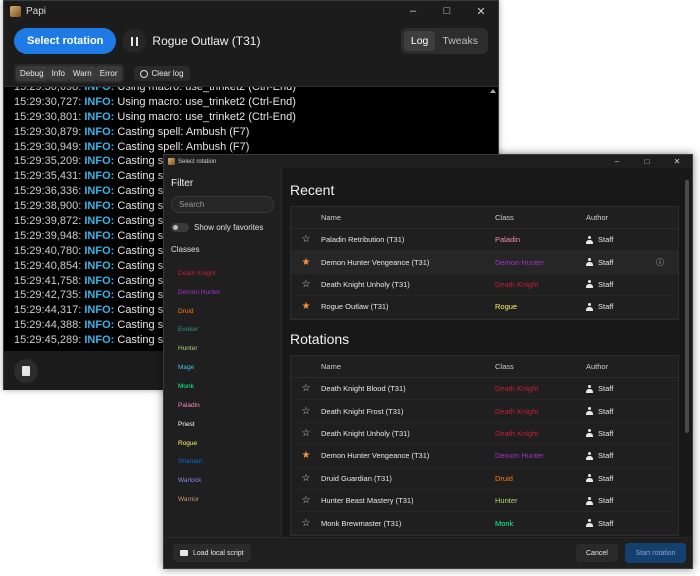 The height and width of the screenshot is (576, 700). Describe the element at coordinates (484, 523) in the screenshot. I see `table-row: ☆ Monk Brewmaster (T31) Monk Staff` at that location.